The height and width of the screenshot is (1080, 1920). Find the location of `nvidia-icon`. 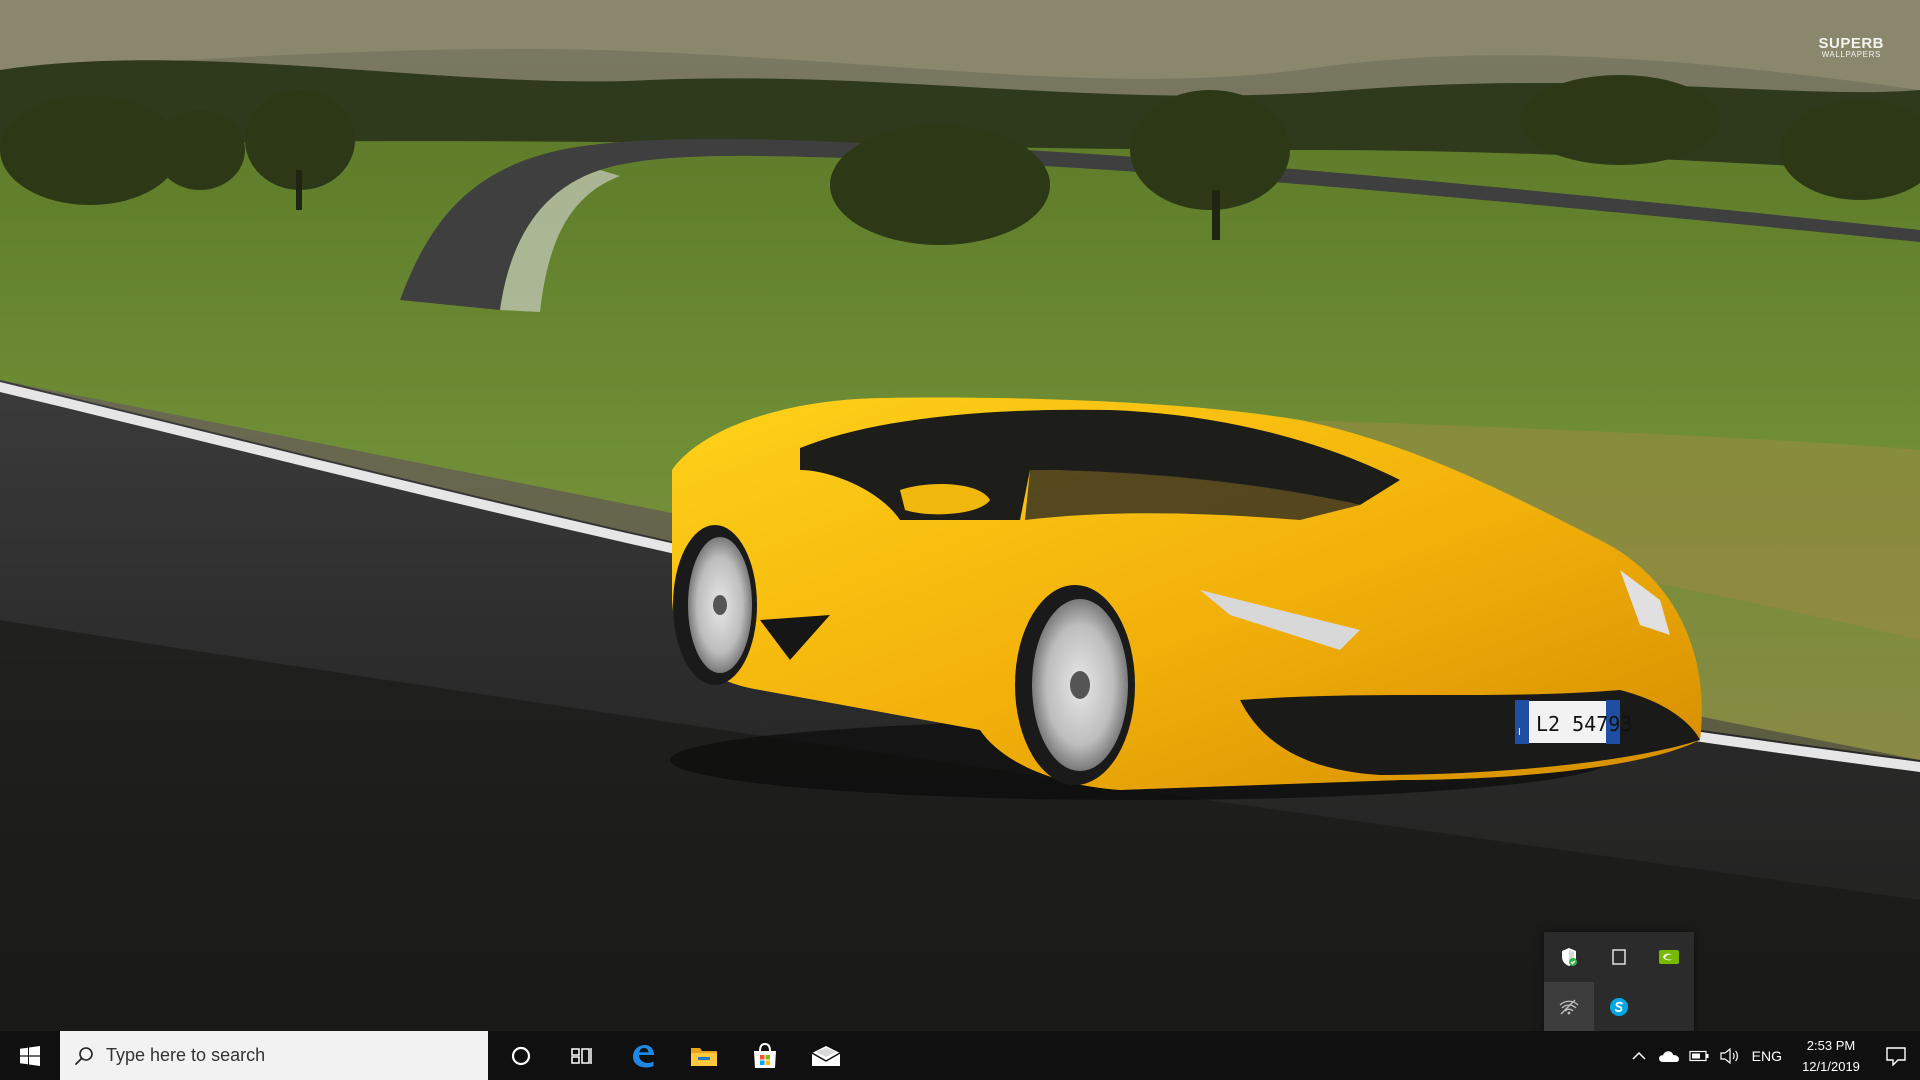

nvidia-icon is located at coordinates (1669, 957).